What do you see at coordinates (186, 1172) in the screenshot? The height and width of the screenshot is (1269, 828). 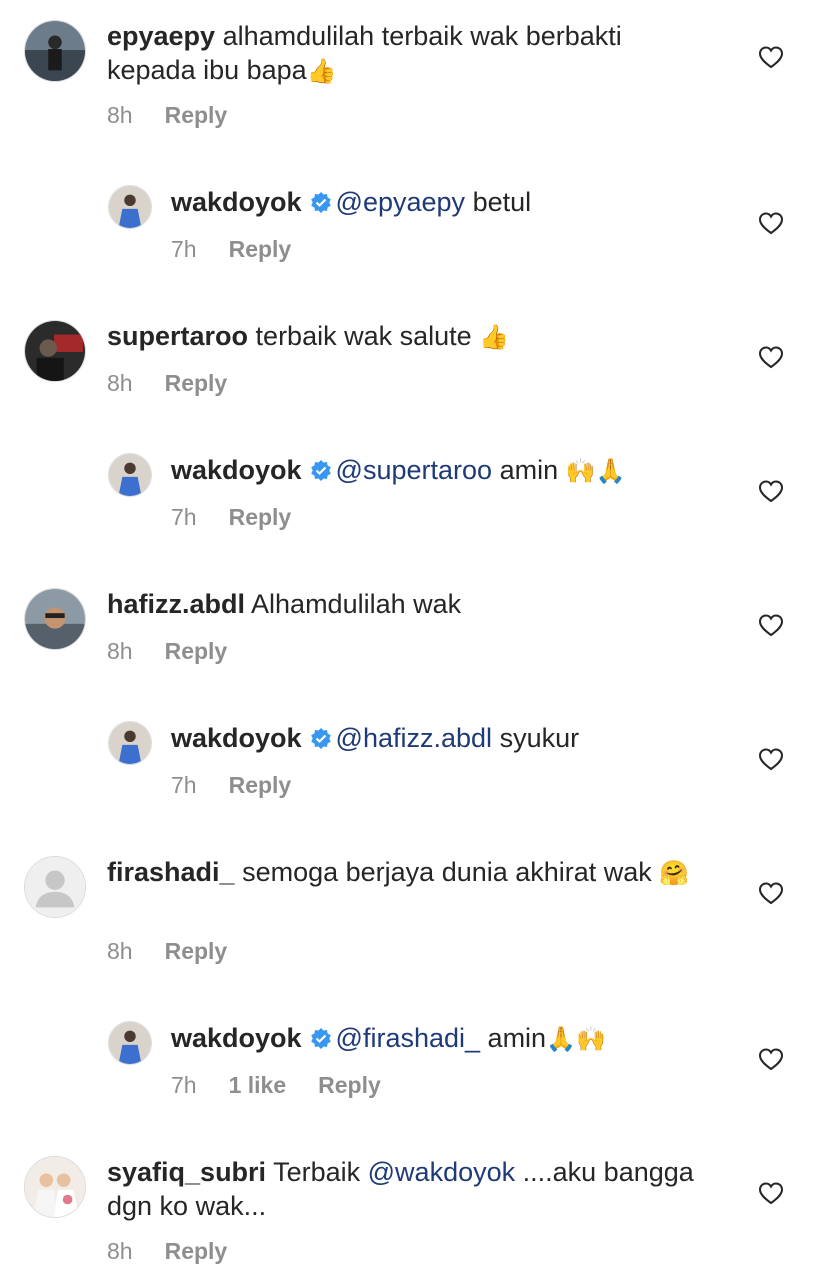 I see `comment-username: syafiq_subri` at bounding box center [186, 1172].